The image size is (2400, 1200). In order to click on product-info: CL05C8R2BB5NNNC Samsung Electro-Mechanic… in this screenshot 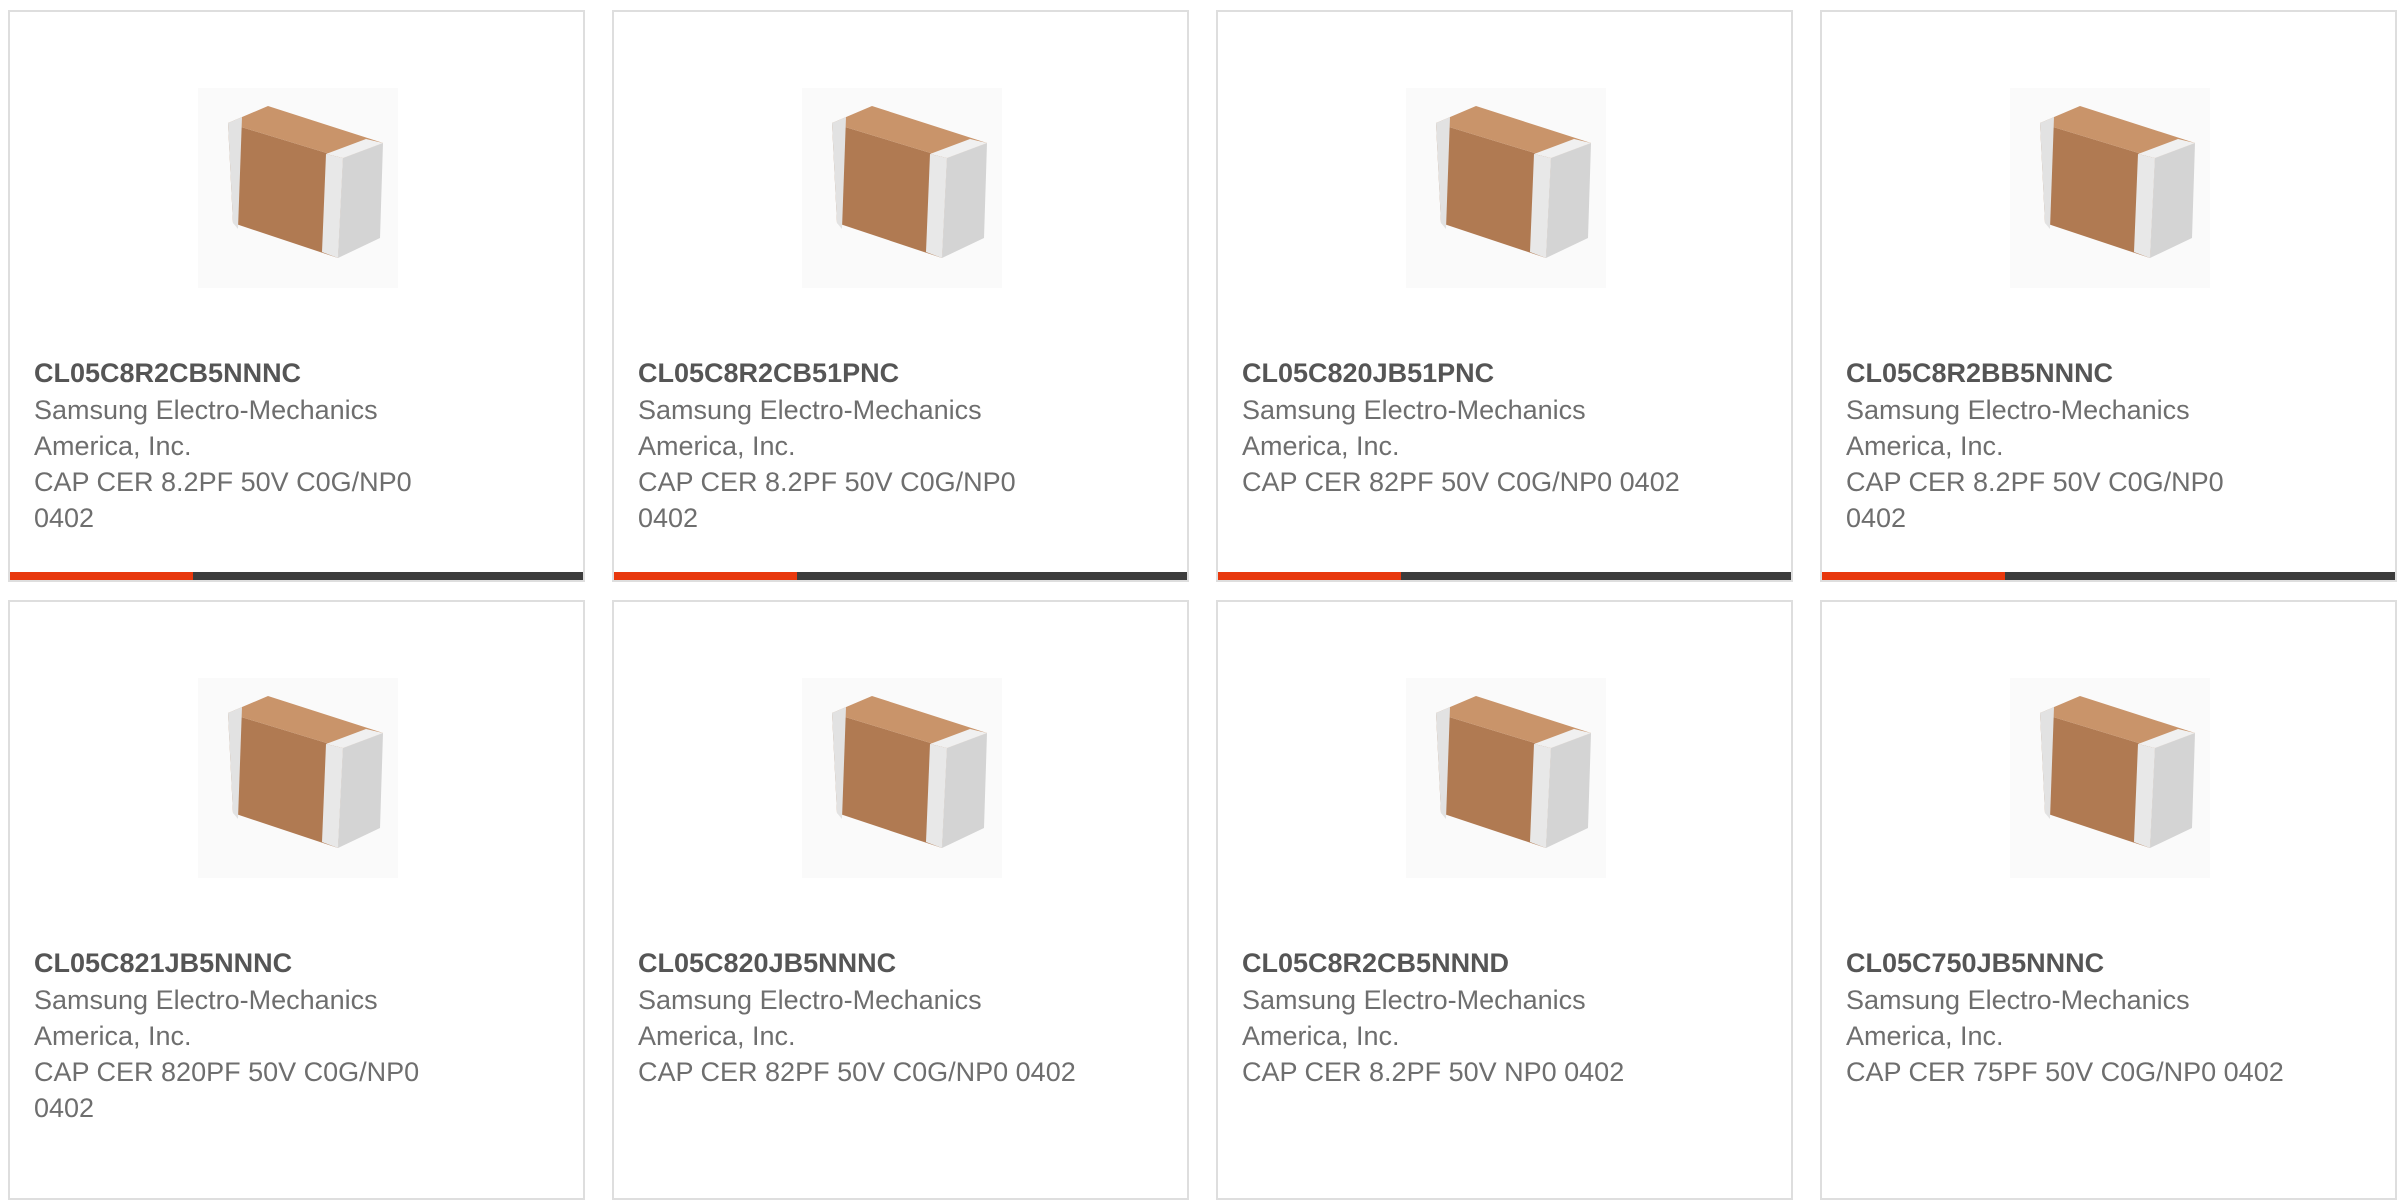, I will do `click(2066, 445)`.